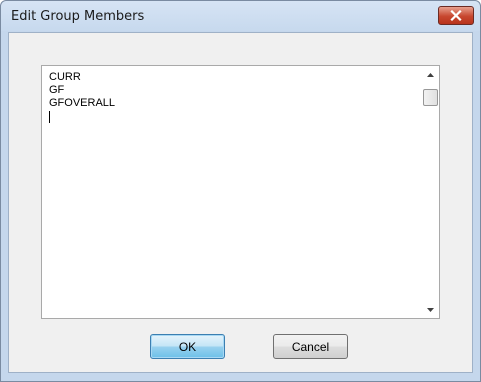 Image resolution: width=481 pixels, height=382 pixels. Describe the element at coordinates (49, 117) in the screenshot. I see `text-caret` at that location.